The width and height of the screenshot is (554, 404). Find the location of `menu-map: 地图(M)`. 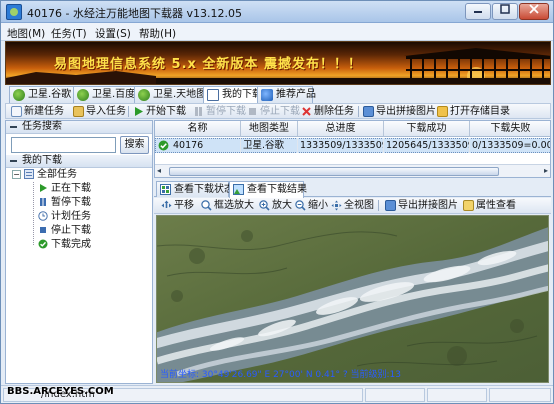

menu-map: 地图(M) is located at coordinates (26, 33).